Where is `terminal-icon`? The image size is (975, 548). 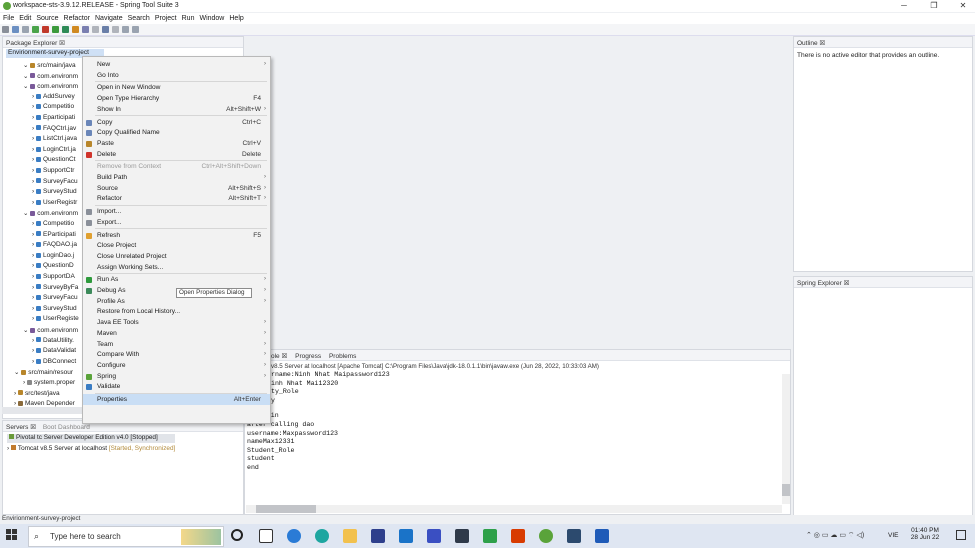 terminal-icon is located at coordinates (462, 536).